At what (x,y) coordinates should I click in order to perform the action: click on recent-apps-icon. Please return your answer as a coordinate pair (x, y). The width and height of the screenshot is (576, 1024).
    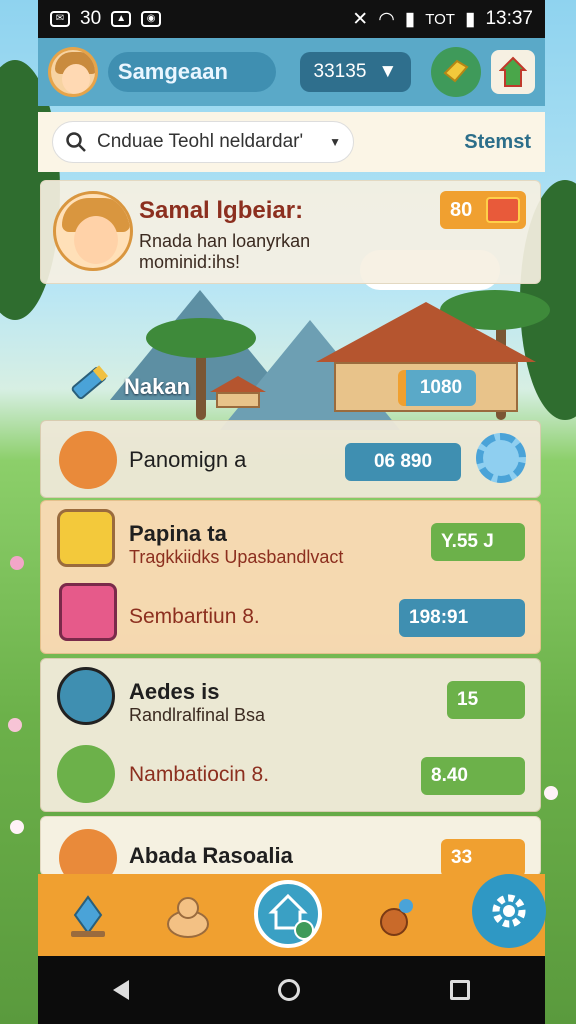
    Looking at the image, I should click on (460, 990).